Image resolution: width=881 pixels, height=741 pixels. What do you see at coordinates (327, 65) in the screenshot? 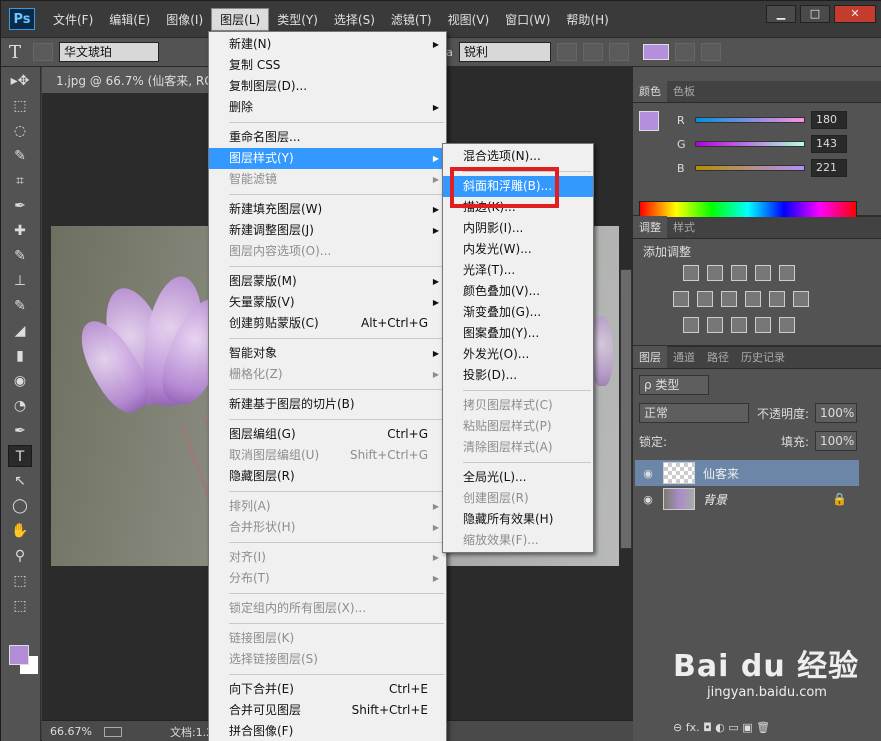
I see `layer-menu-item: 复制 CSS` at bounding box center [327, 65].